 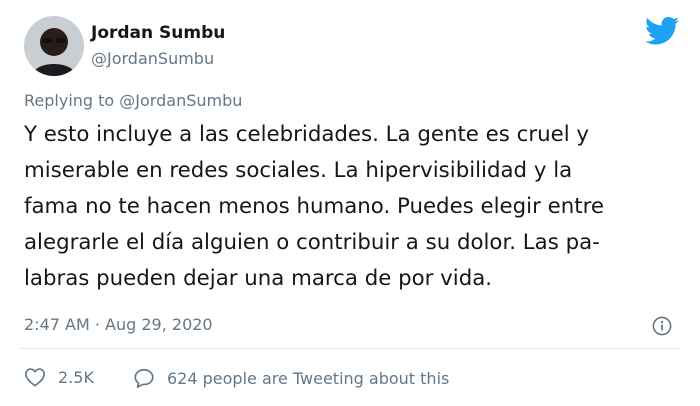 I want to click on author-handle: @JordanSumbu, so click(x=152, y=58).